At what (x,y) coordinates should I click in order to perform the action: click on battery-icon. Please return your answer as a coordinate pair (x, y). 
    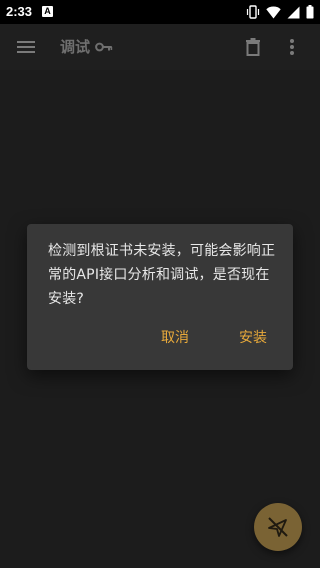
    Looking at the image, I should click on (310, 12).